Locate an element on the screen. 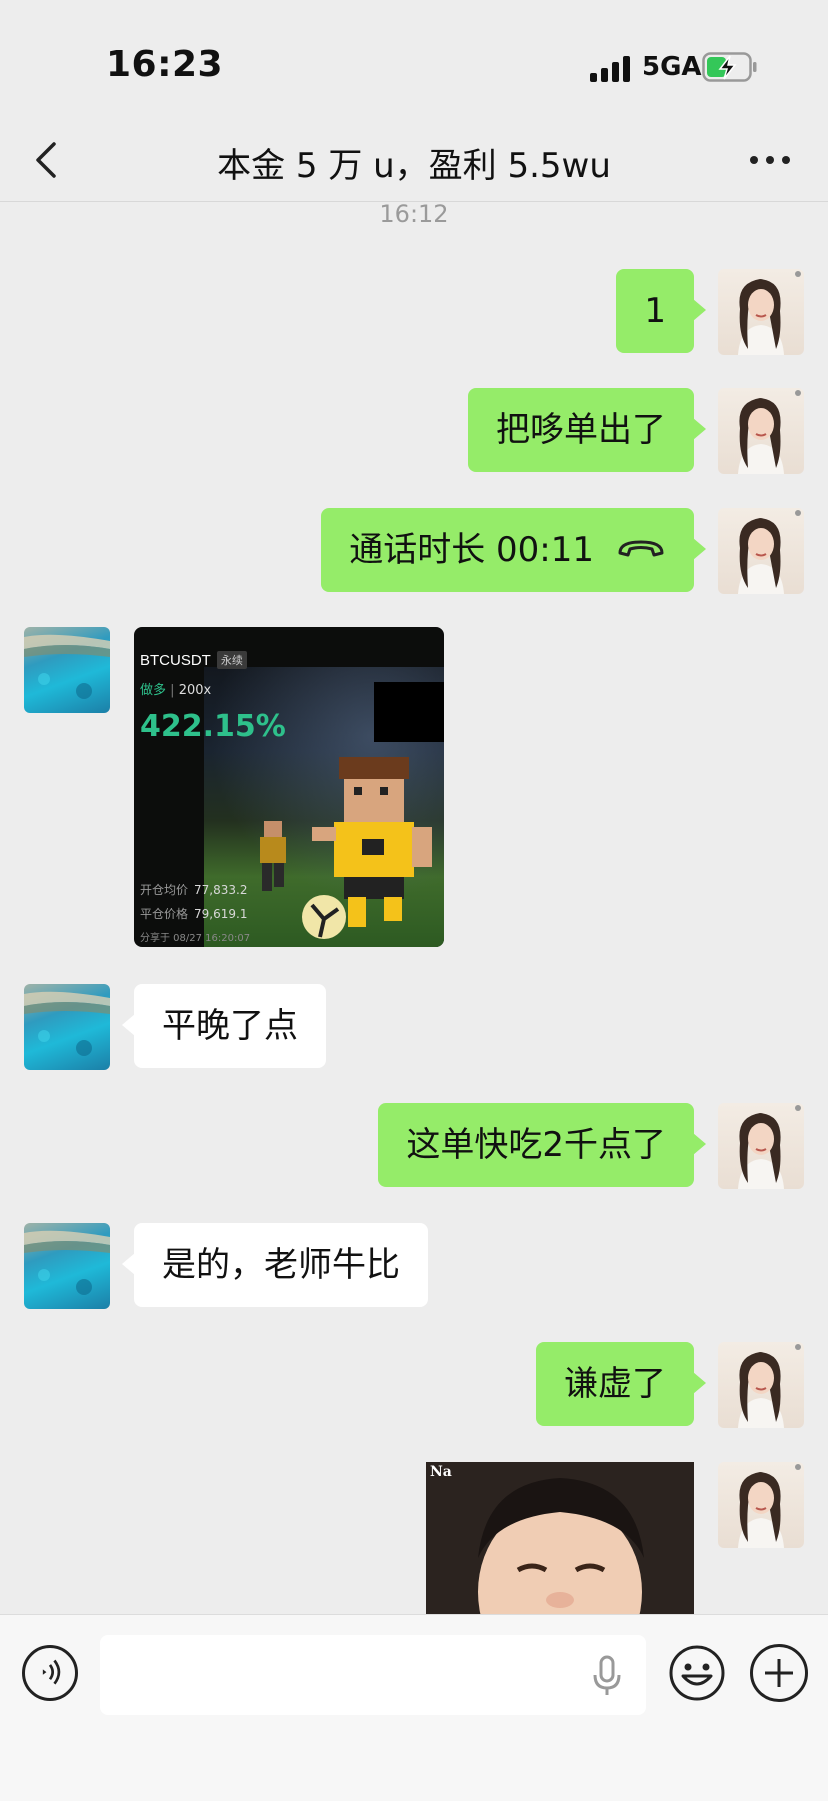  microphone-icon is located at coordinates (607, 1676).